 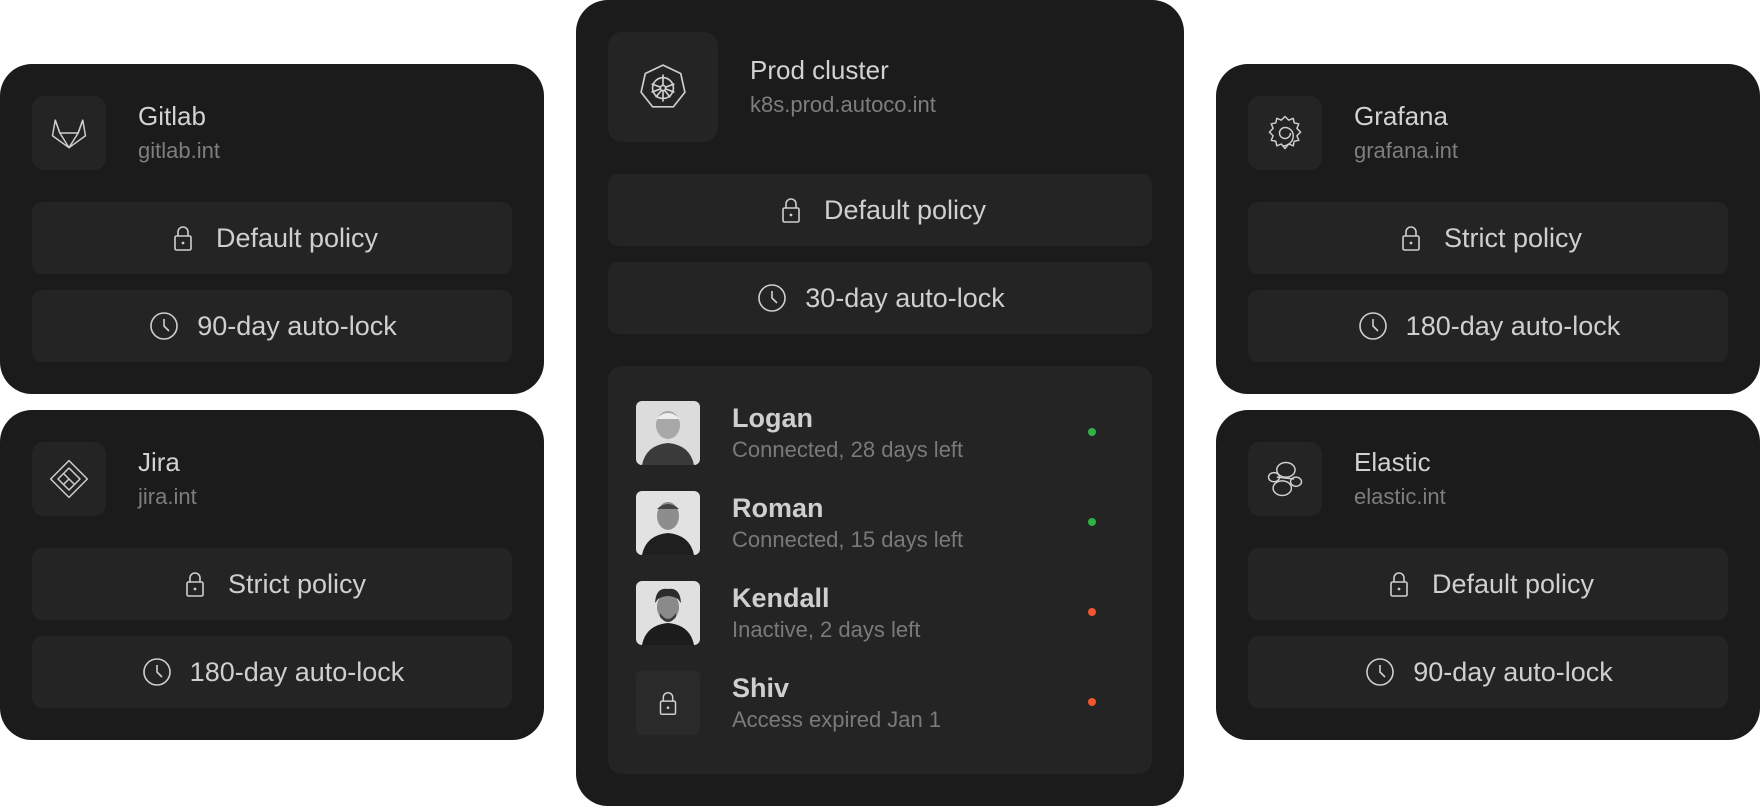 What do you see at coordinates (847, 433) in the screenshot?
I see `user-text: Logan Connected, 28 days left` at bounding box center [847, 433].